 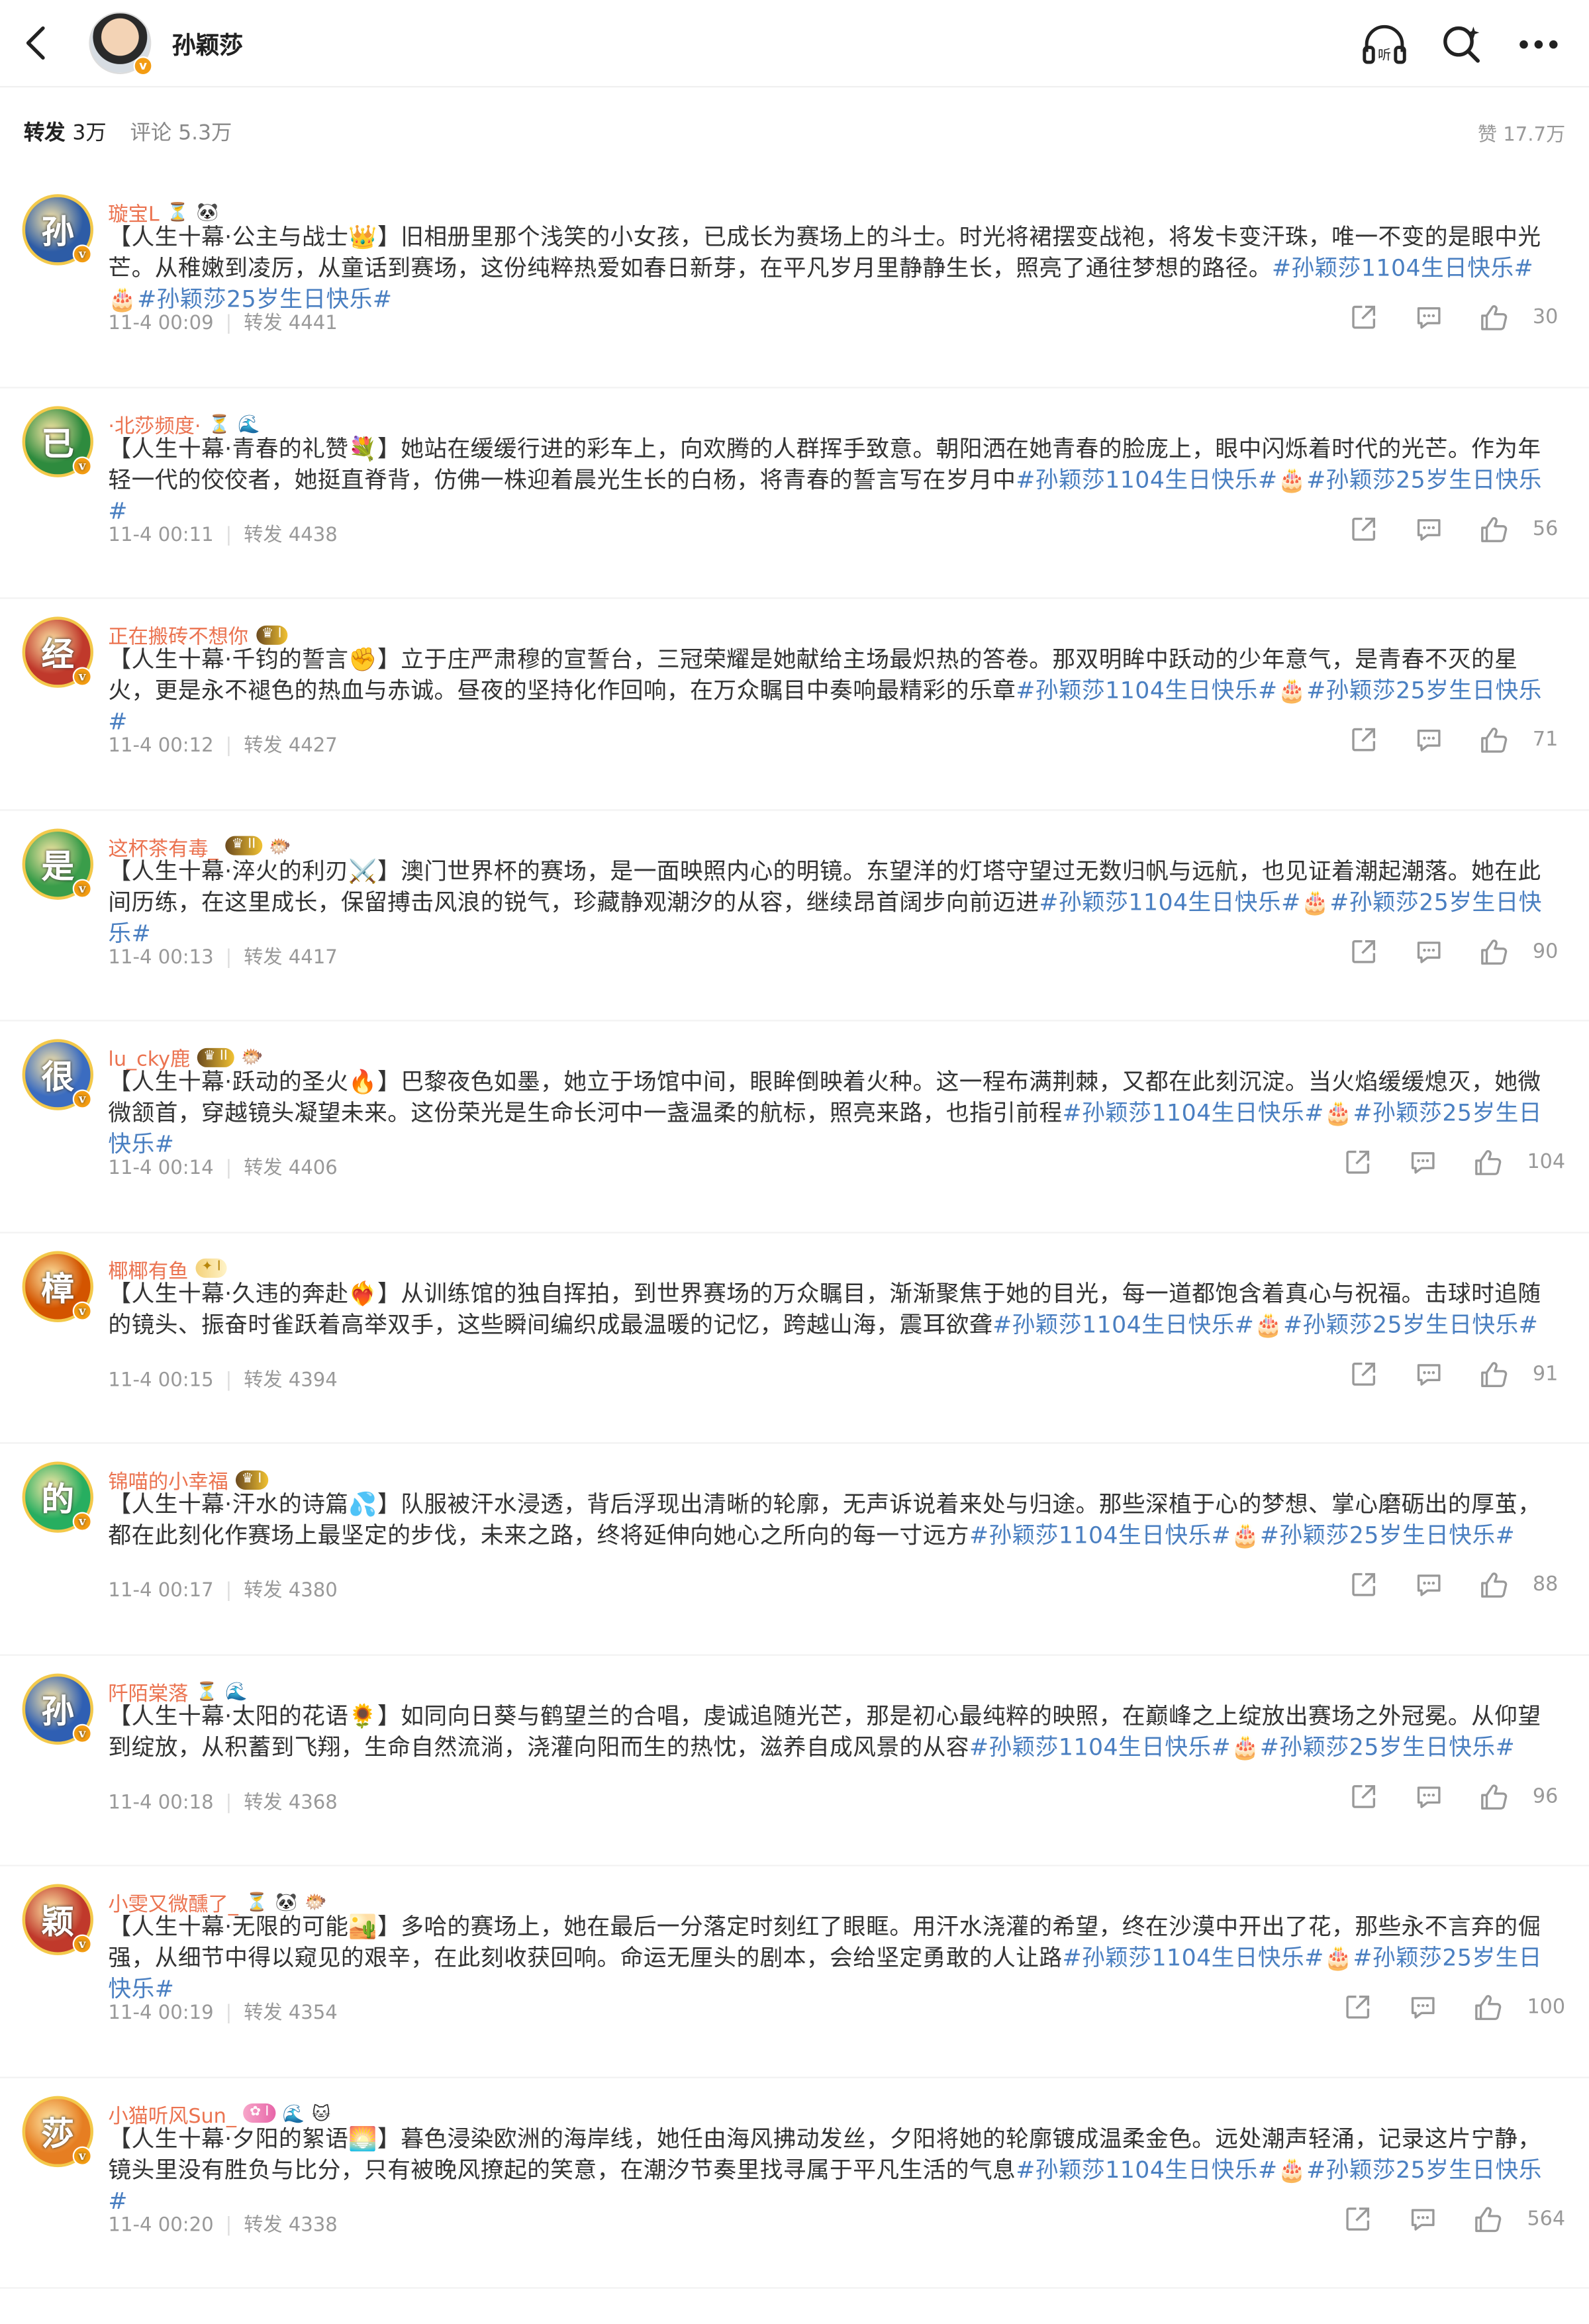 I want to click on avatar: 樟v, so click(x=58, y=1286).